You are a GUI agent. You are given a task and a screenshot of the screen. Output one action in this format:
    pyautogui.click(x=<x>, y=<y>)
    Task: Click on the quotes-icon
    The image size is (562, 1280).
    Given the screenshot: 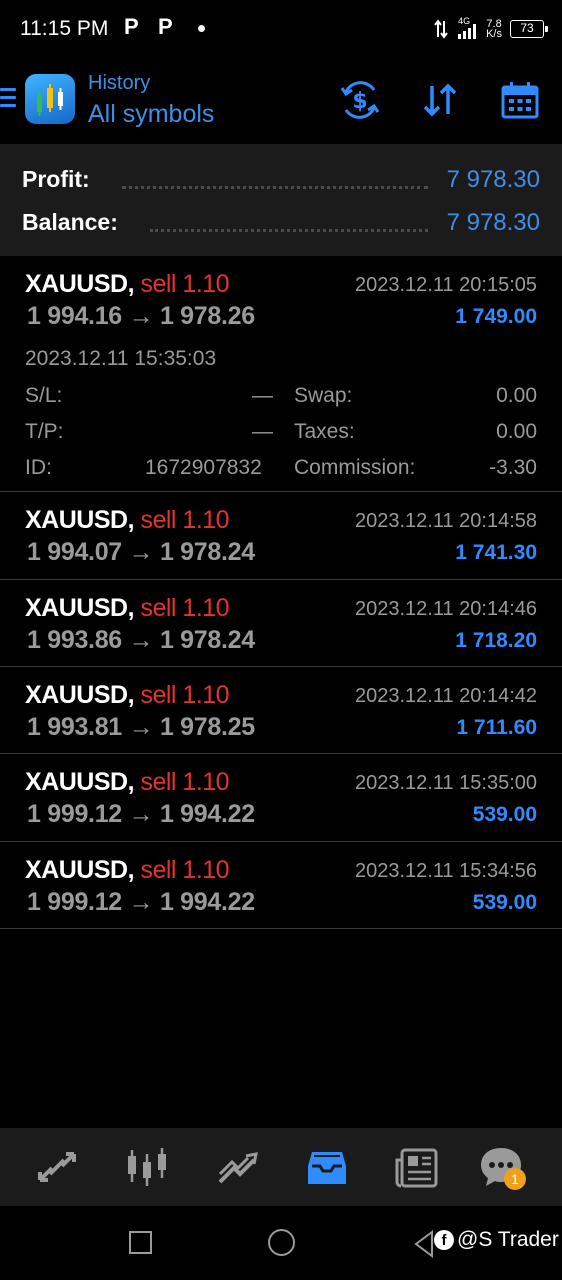 What is the action you would take?
    pyautogui.click(x=57, y=1167)
    